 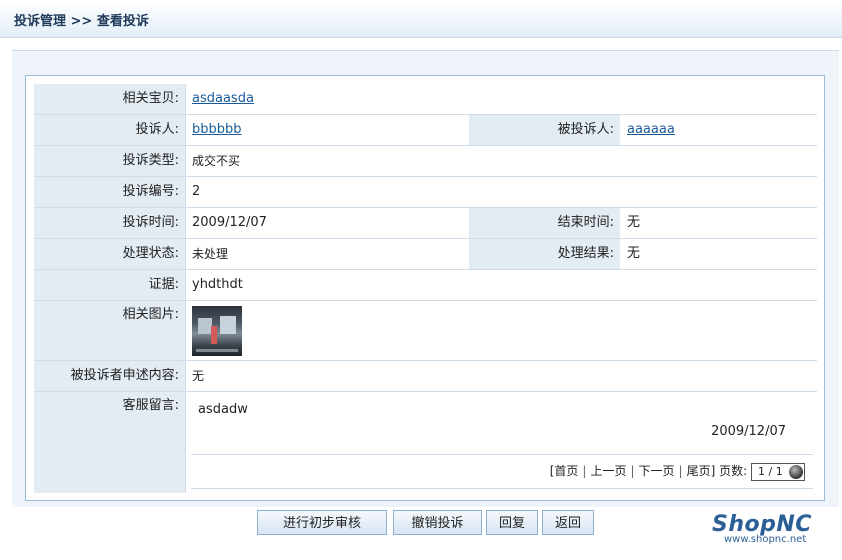 I want to click on pager-bracket-close: ], so click(x=713, y=471).